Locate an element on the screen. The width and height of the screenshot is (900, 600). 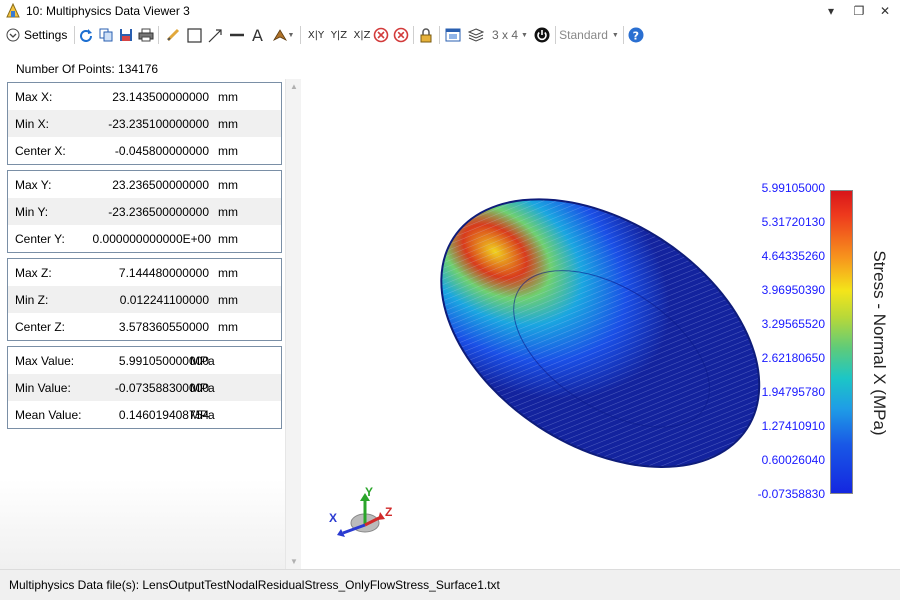
lock-button is located at coordinates (426, 35).